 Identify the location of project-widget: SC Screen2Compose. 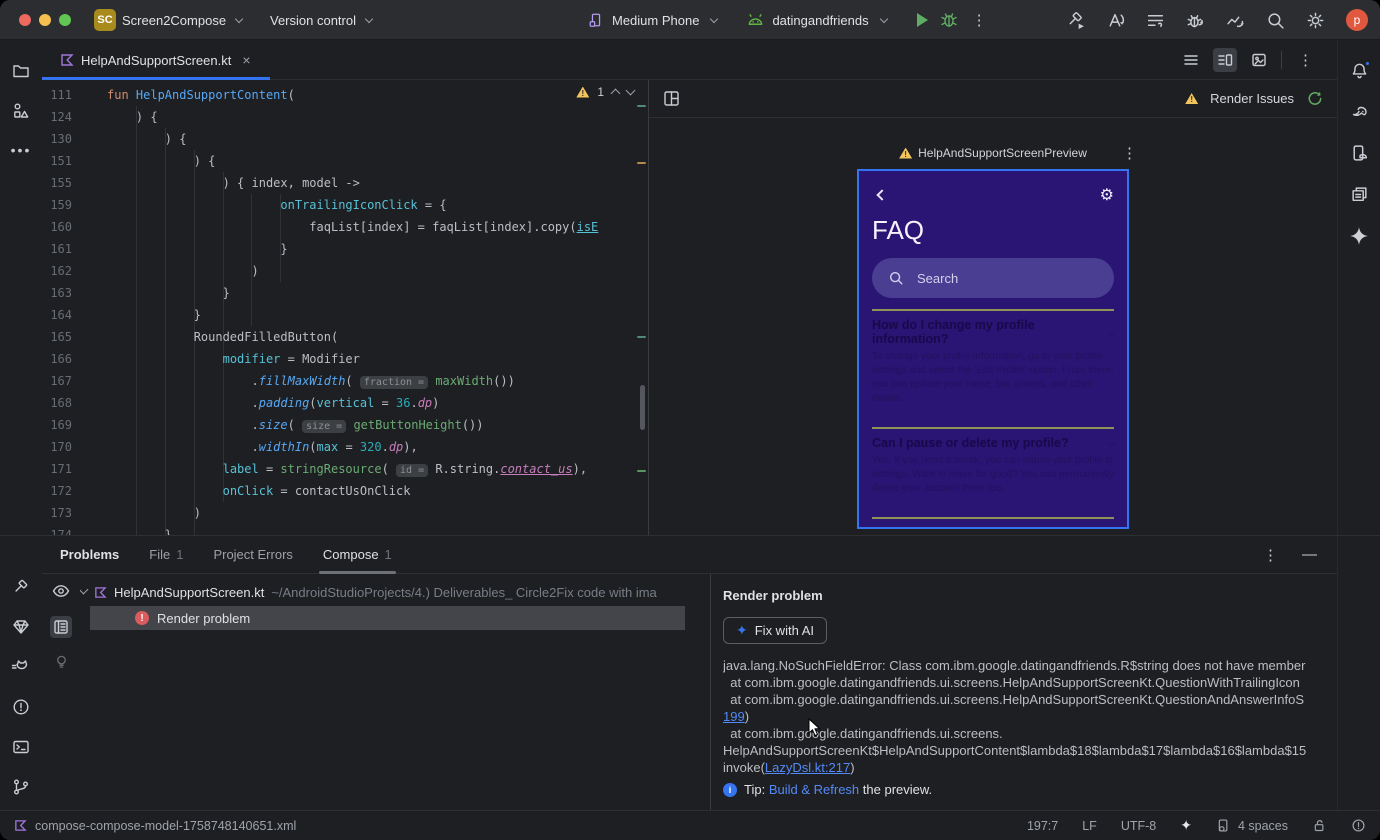
(169, 20).